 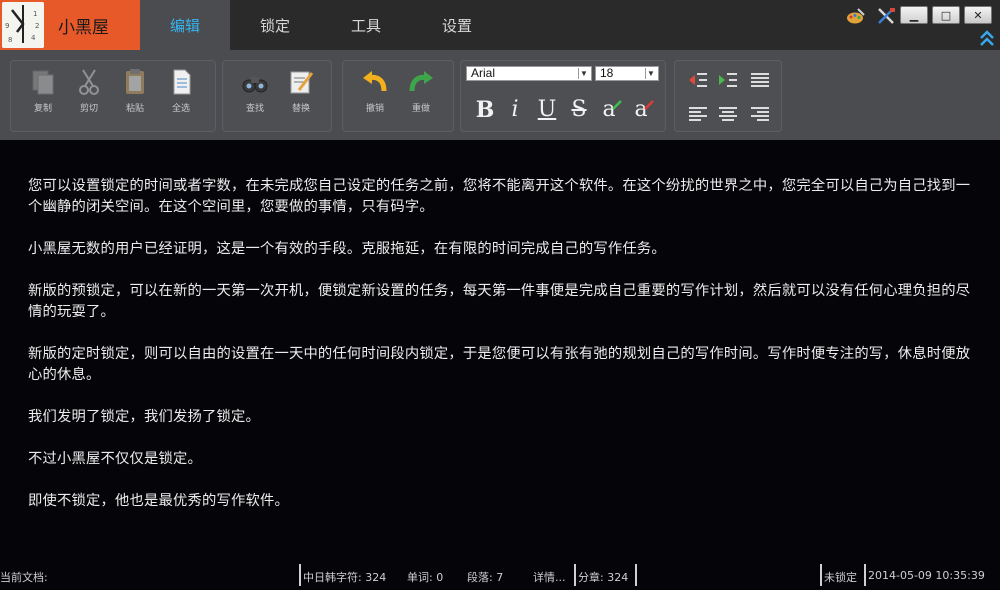 I want to click on collapse-toolbar-icon, so click(x=987, y=38).